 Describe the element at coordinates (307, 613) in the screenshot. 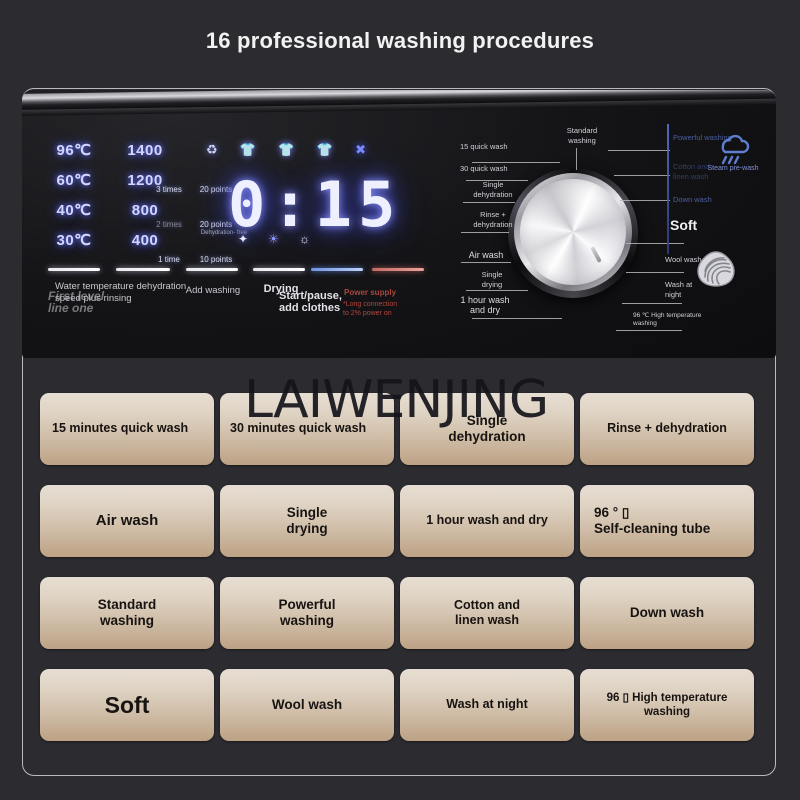

I see `tile-powerful-washing: Powerful washing` at that location.